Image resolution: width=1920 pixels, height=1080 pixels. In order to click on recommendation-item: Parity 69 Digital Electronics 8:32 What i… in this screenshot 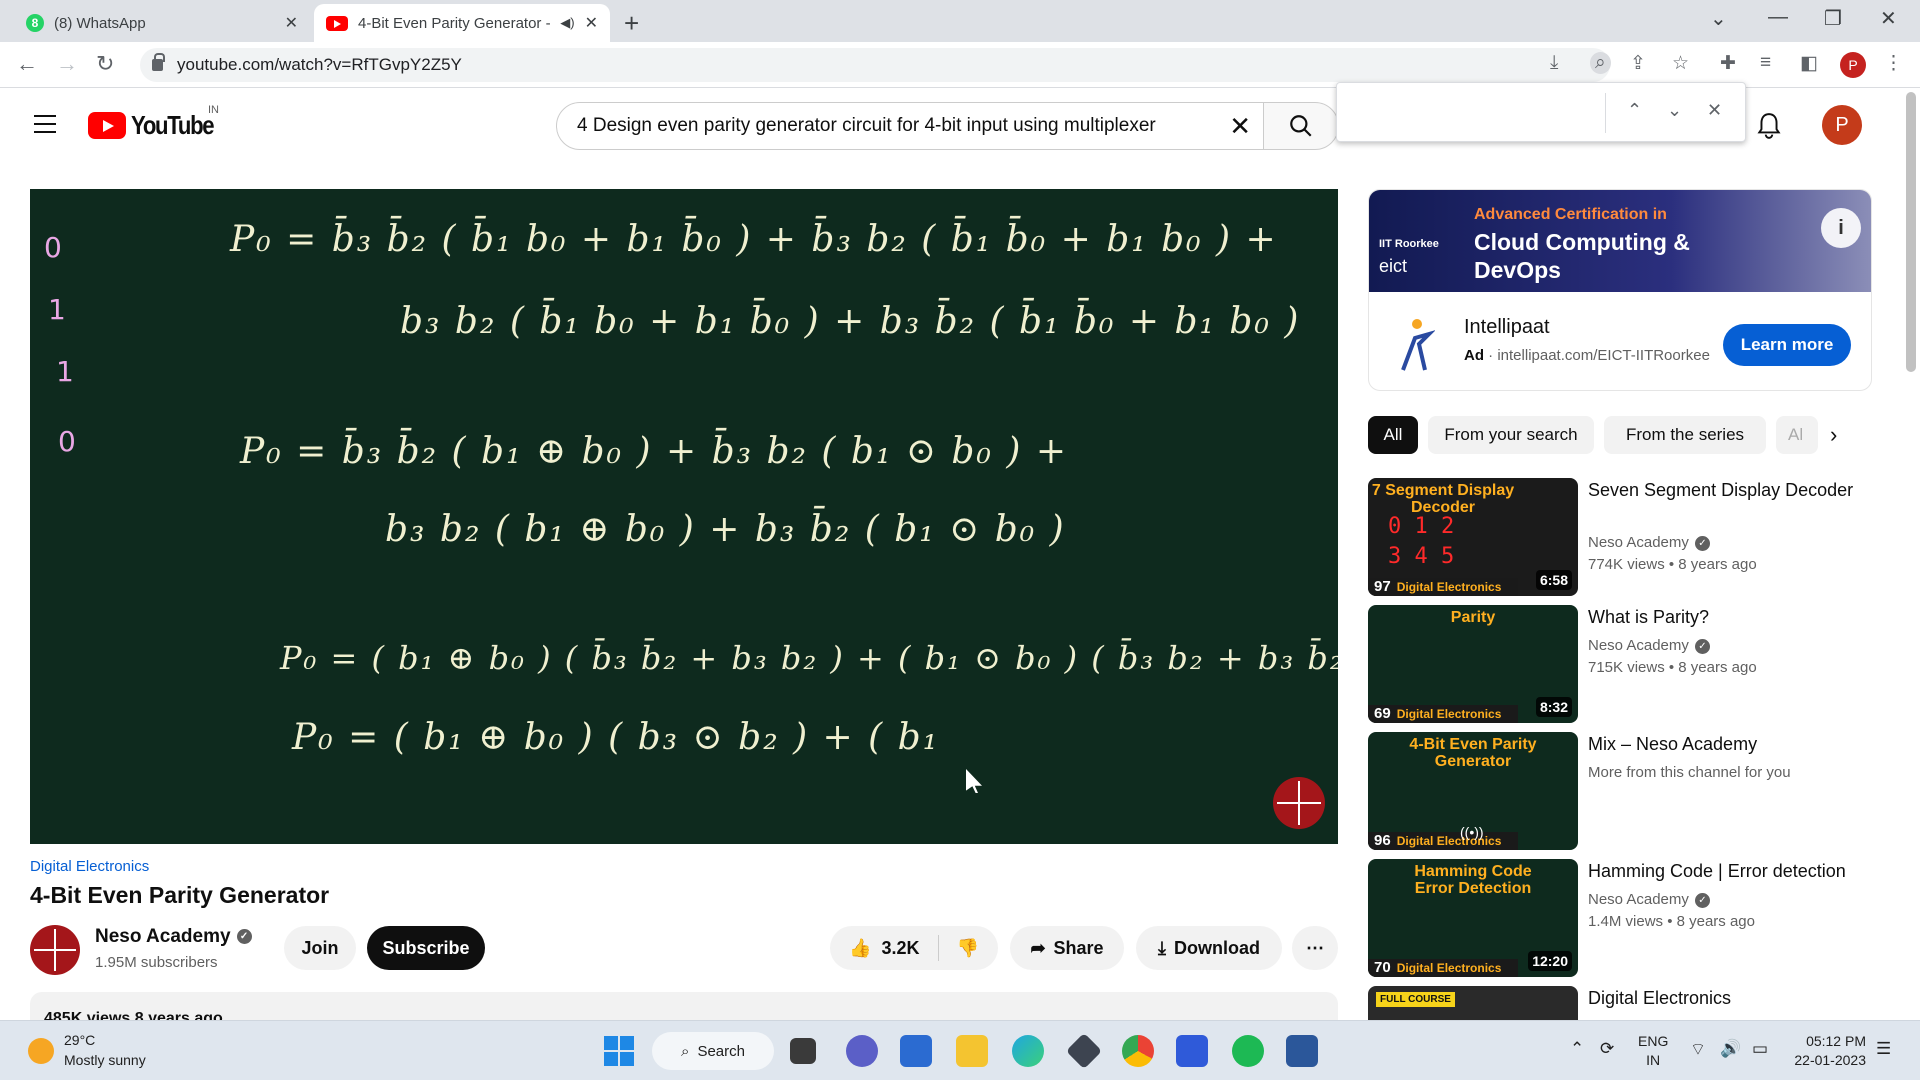, I will do `click(1623, 664)`.